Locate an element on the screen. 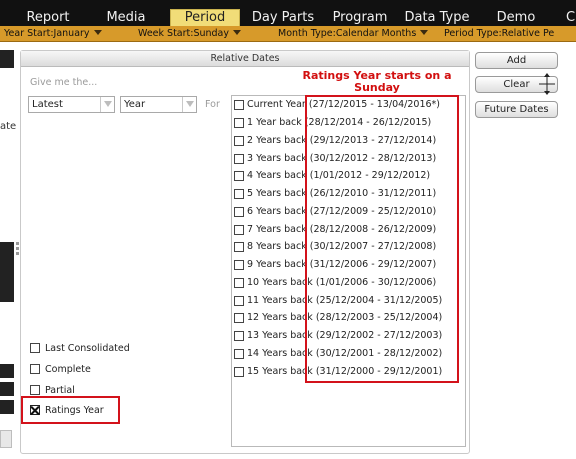  week-start-dropdown: Week Start:Sunday is located at coordinates (190, 34).